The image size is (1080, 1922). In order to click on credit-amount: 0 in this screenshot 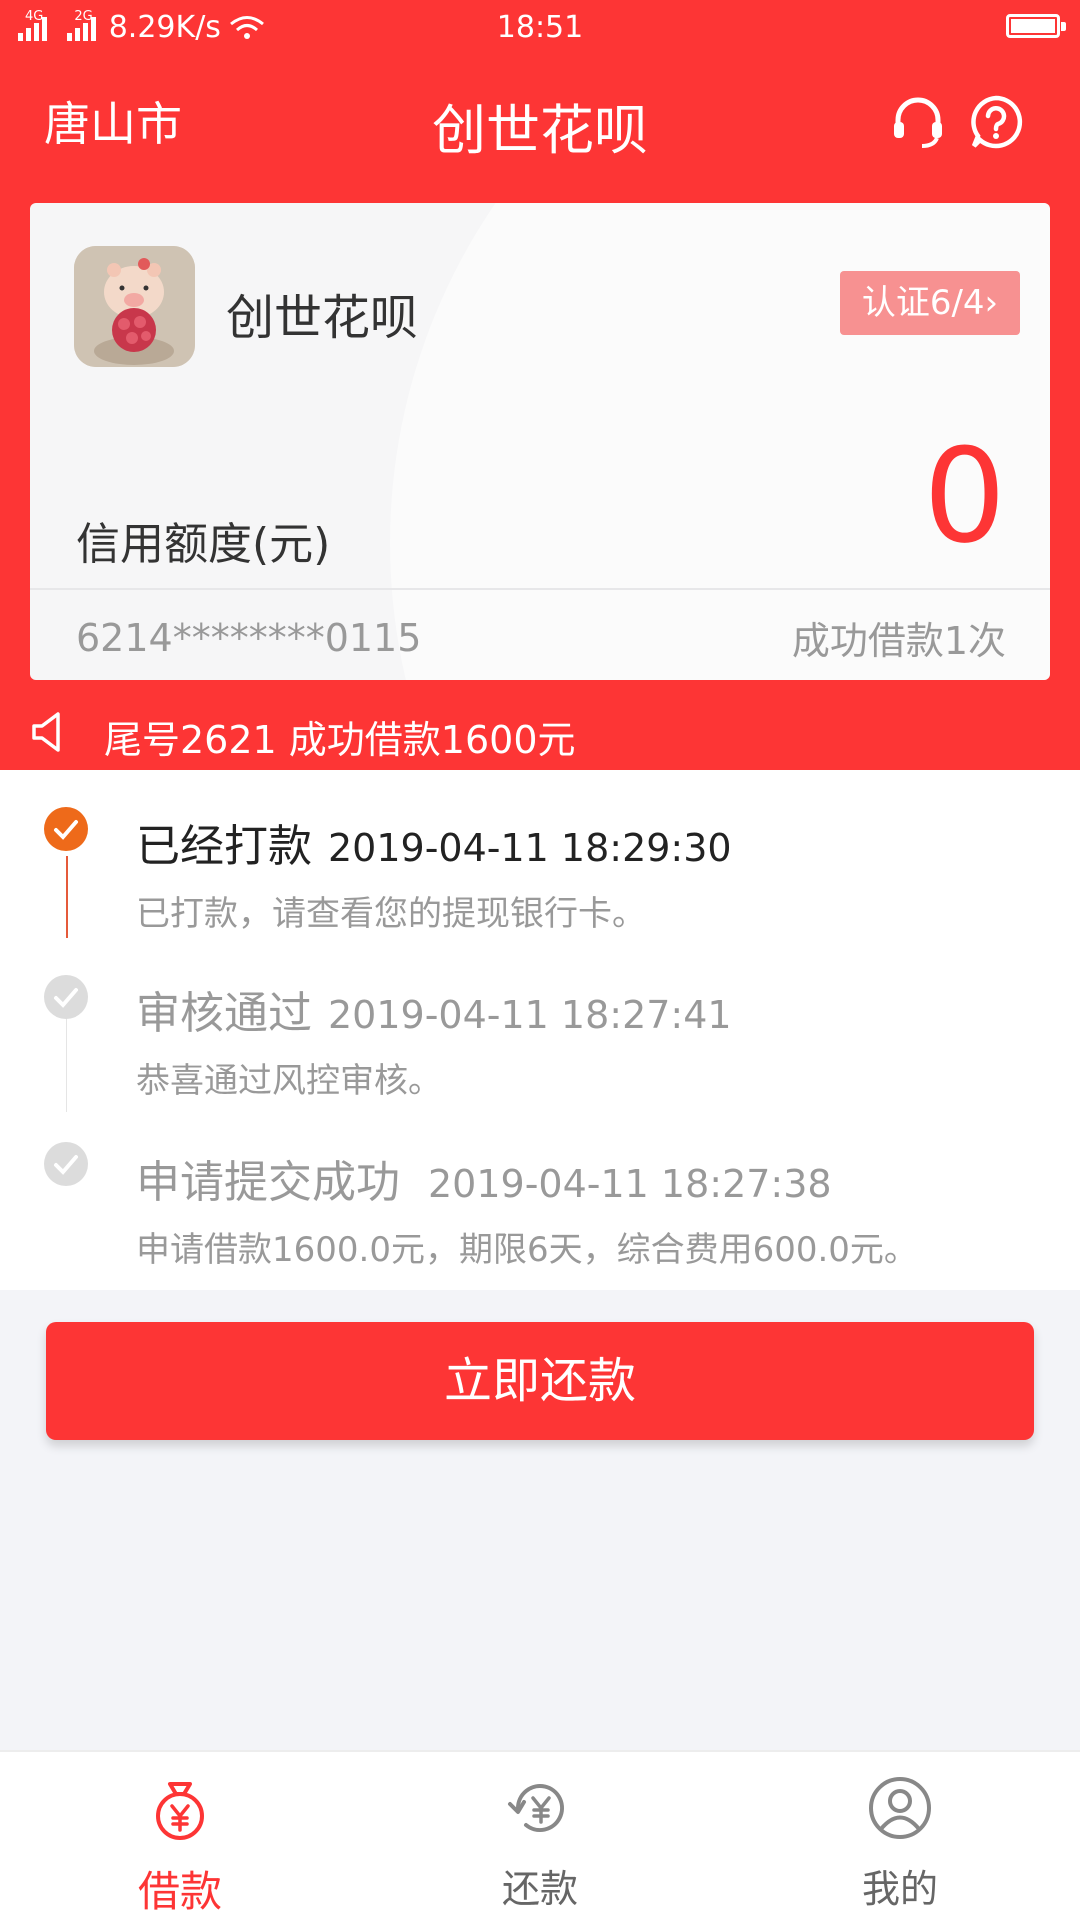, I will do `click(964, 496)`.